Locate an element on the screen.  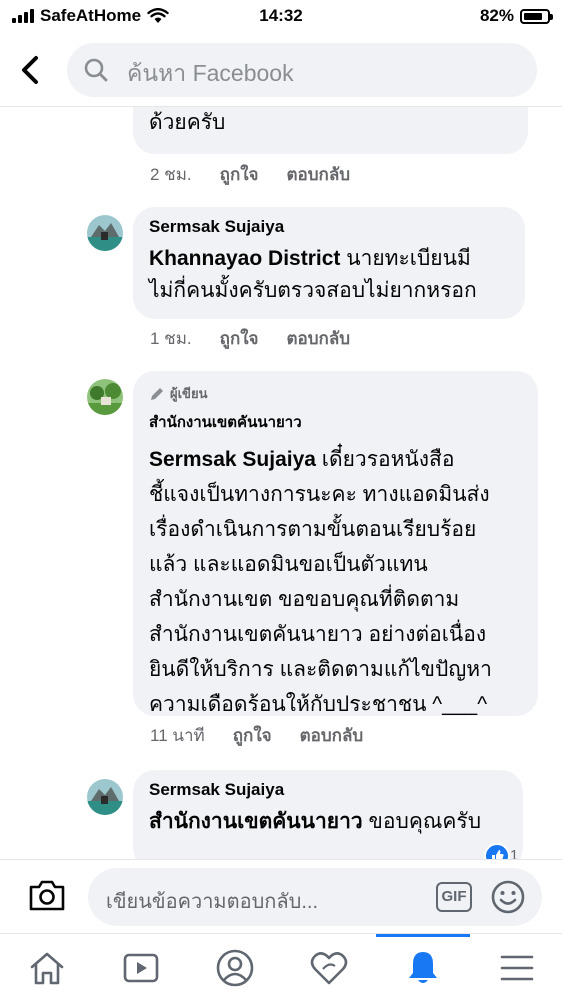
status-bar: SafeAtHome 14:32 82% is located at coordinates (281, 17).